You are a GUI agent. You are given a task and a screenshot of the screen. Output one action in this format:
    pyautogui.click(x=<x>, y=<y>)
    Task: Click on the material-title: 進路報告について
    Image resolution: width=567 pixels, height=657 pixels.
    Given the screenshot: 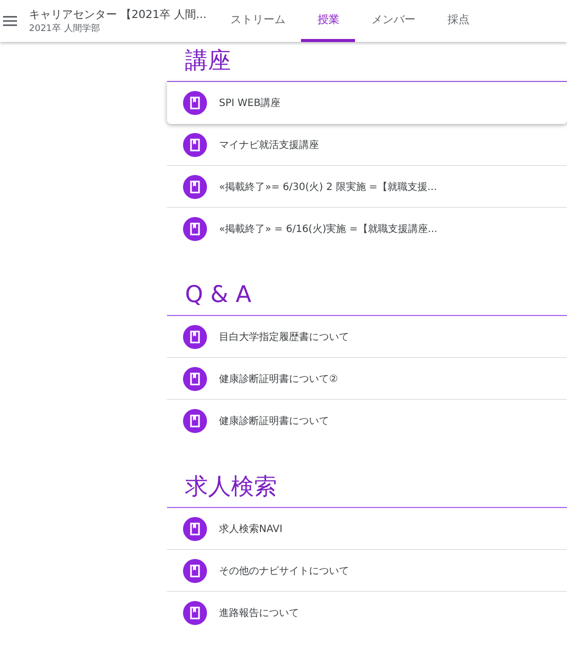 What is the action you would take?
    pyautogui.click(x=259, y=613)
    